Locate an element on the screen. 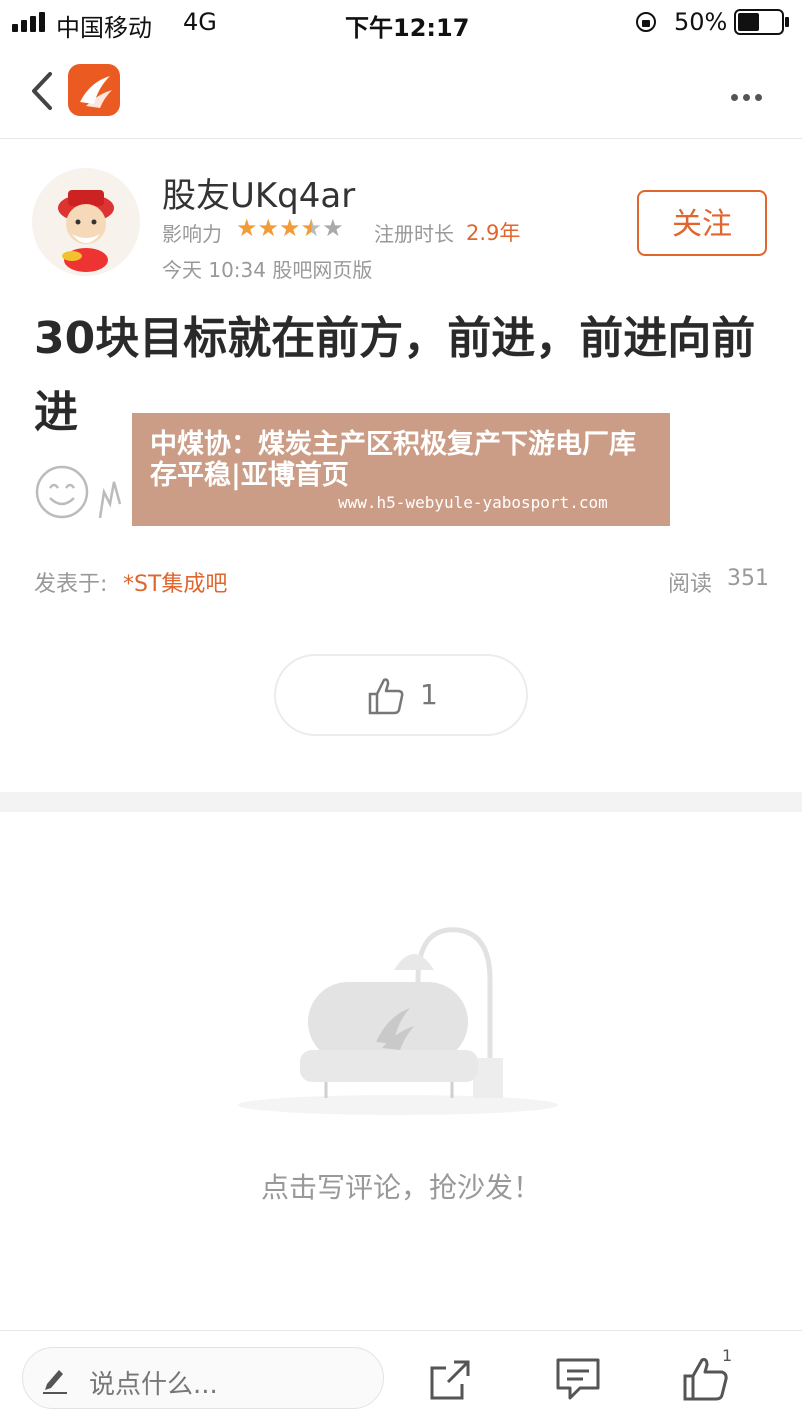 The image size is (802, 1428). empty-sofa-illustration is located at coordinates (398, 1021).